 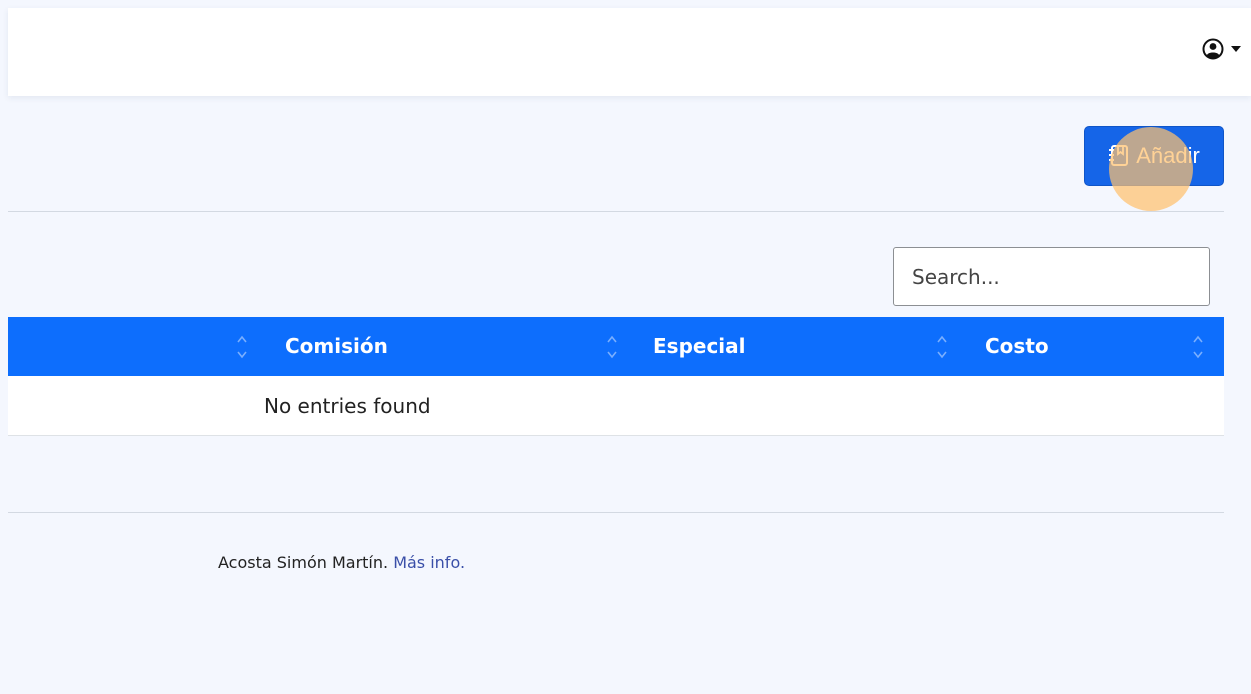 What do you see at coordinates (336, 346) in the screenshot?
I see `column-header-comision: Comisión` at bounding box center [336, 346].